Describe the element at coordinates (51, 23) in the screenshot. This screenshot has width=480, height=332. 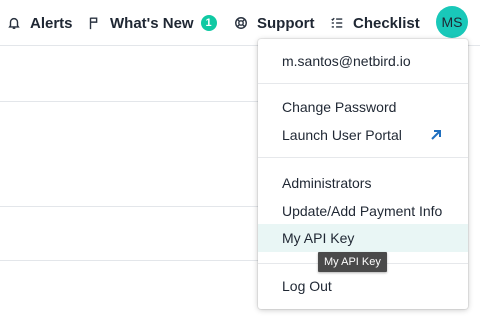
I see `alerts-label: Alerts` at that location.